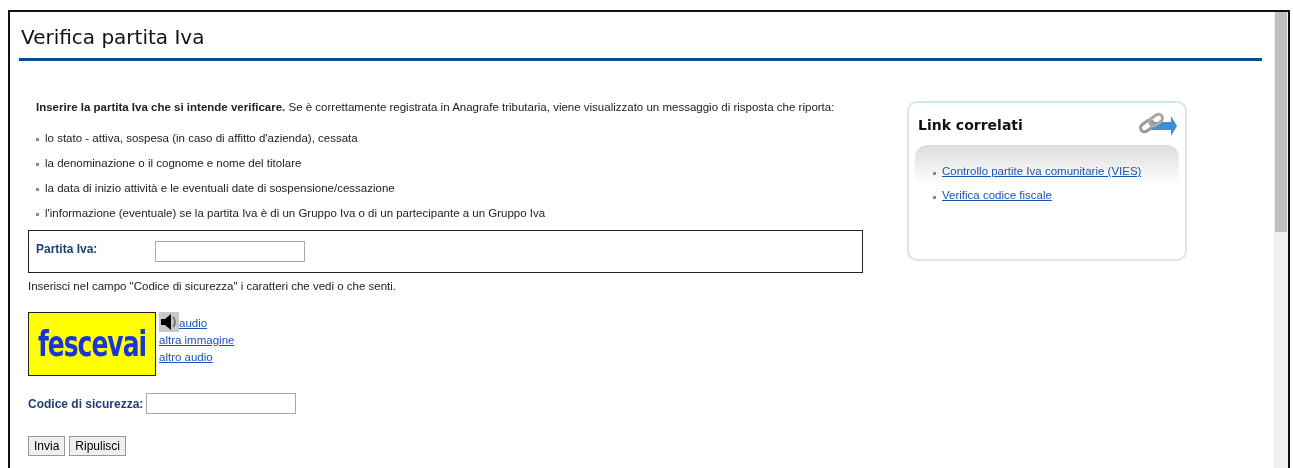  What do you see at coordinates (98, 446) in the screenshot?
I see `button: Ripulisci` at bounding box center [98, 446].